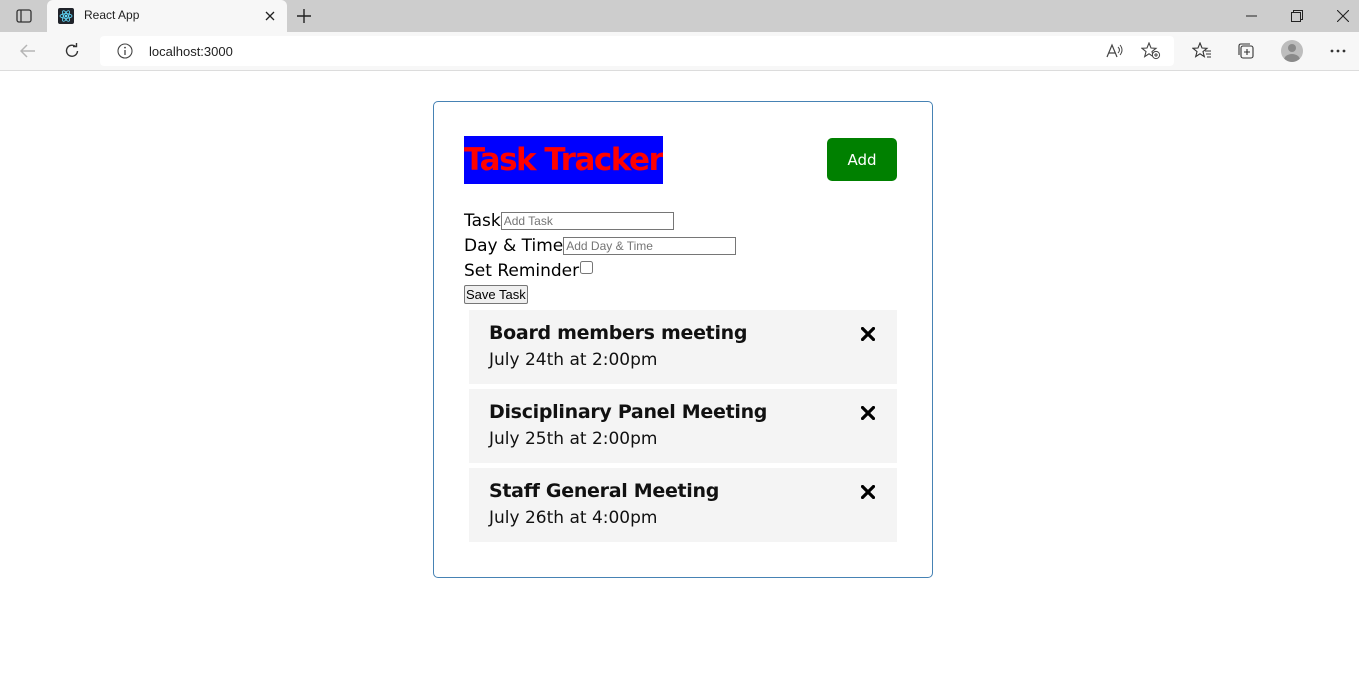  Describe the element at coordinates (563, 160) in the screenshot. I see `app-title: Task Tracker` at that location.